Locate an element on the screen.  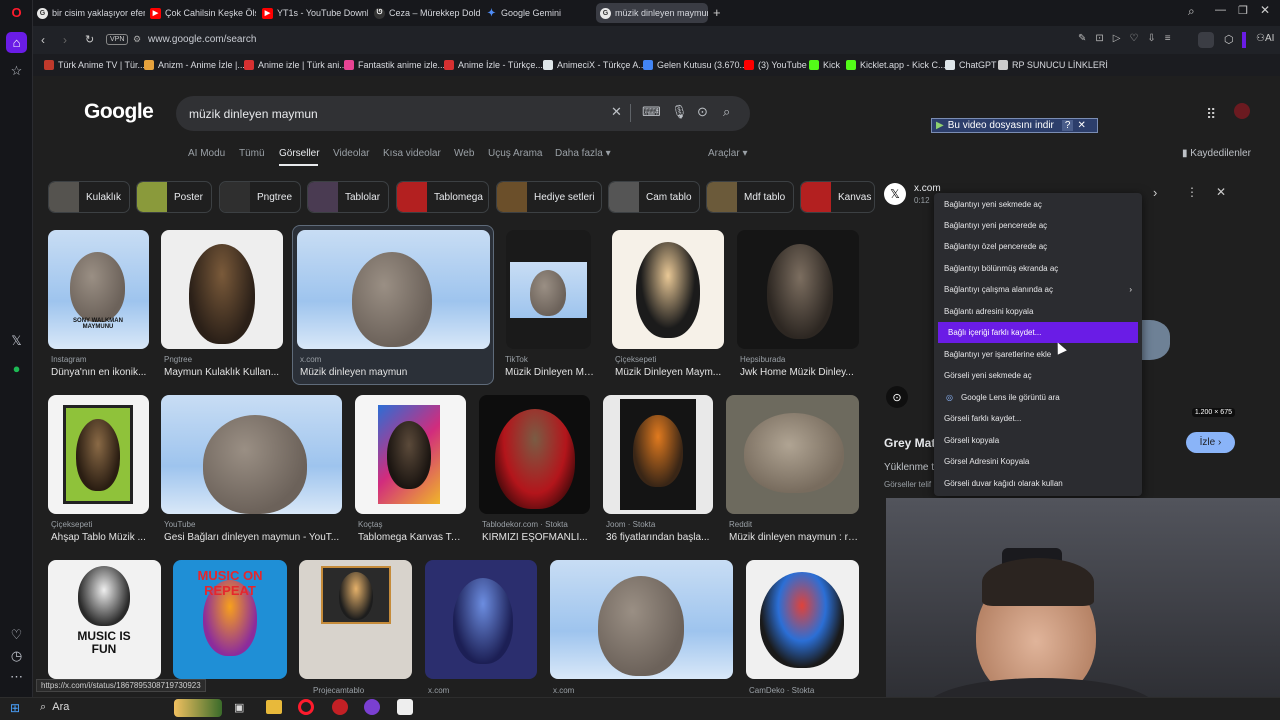
close-window-button: ✕ is located at coordinates (1265, 10).